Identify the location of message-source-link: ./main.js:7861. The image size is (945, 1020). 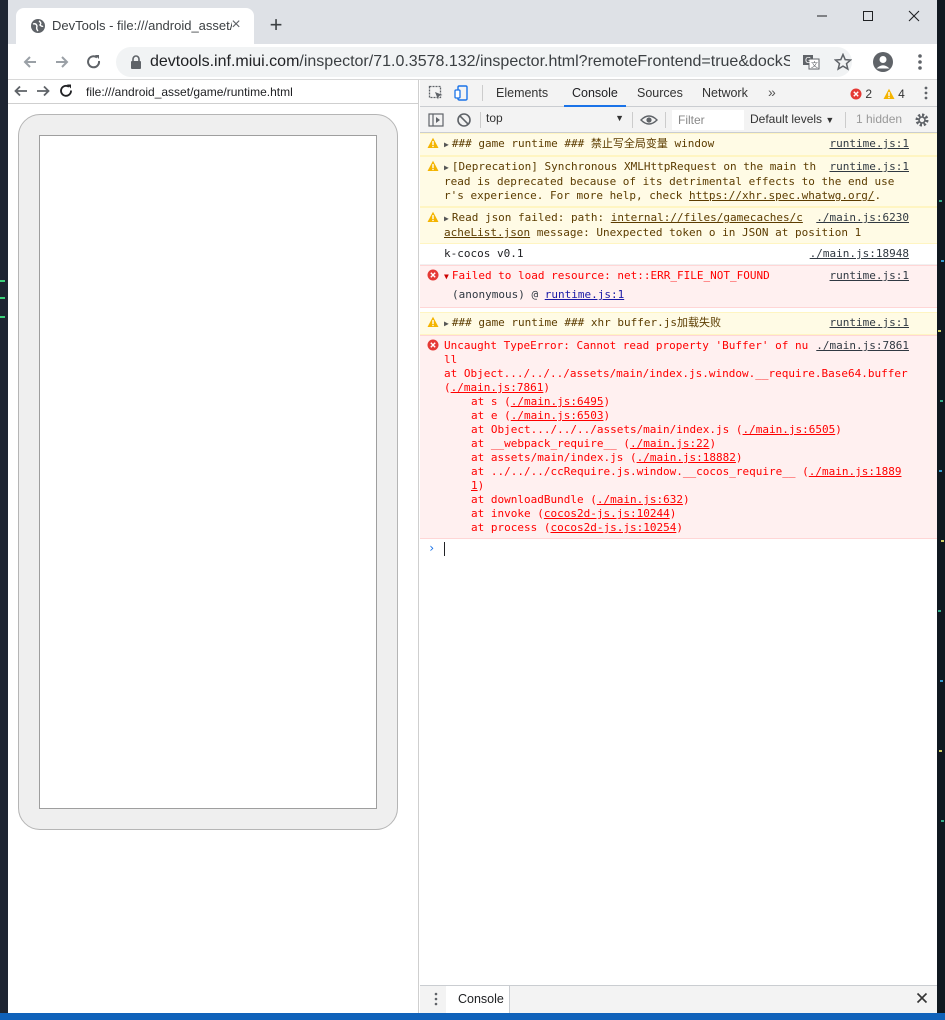
(862, 346).